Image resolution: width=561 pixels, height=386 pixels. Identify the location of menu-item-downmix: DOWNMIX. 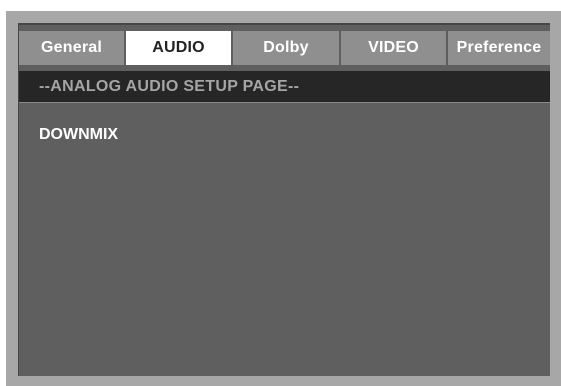
(78, 135).